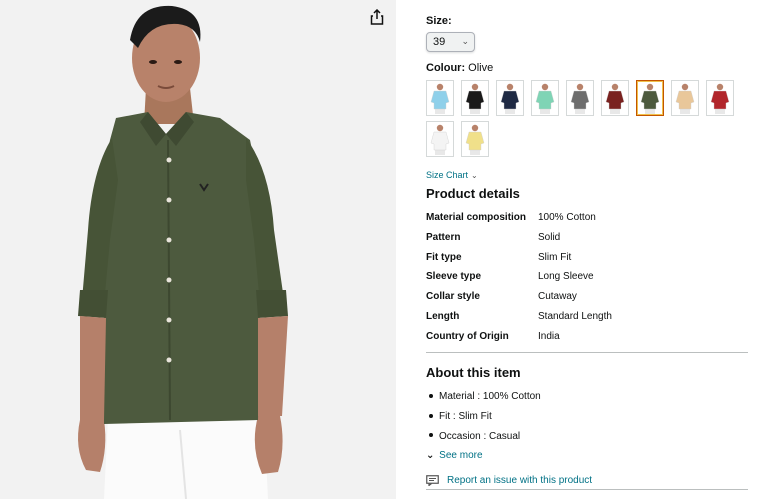 The height and width of the screenshot is (499, 768). What do you see at coordinates (443, 316) in the screenshot?
I see `detail-key: Length` at bounding box center [443, 316].